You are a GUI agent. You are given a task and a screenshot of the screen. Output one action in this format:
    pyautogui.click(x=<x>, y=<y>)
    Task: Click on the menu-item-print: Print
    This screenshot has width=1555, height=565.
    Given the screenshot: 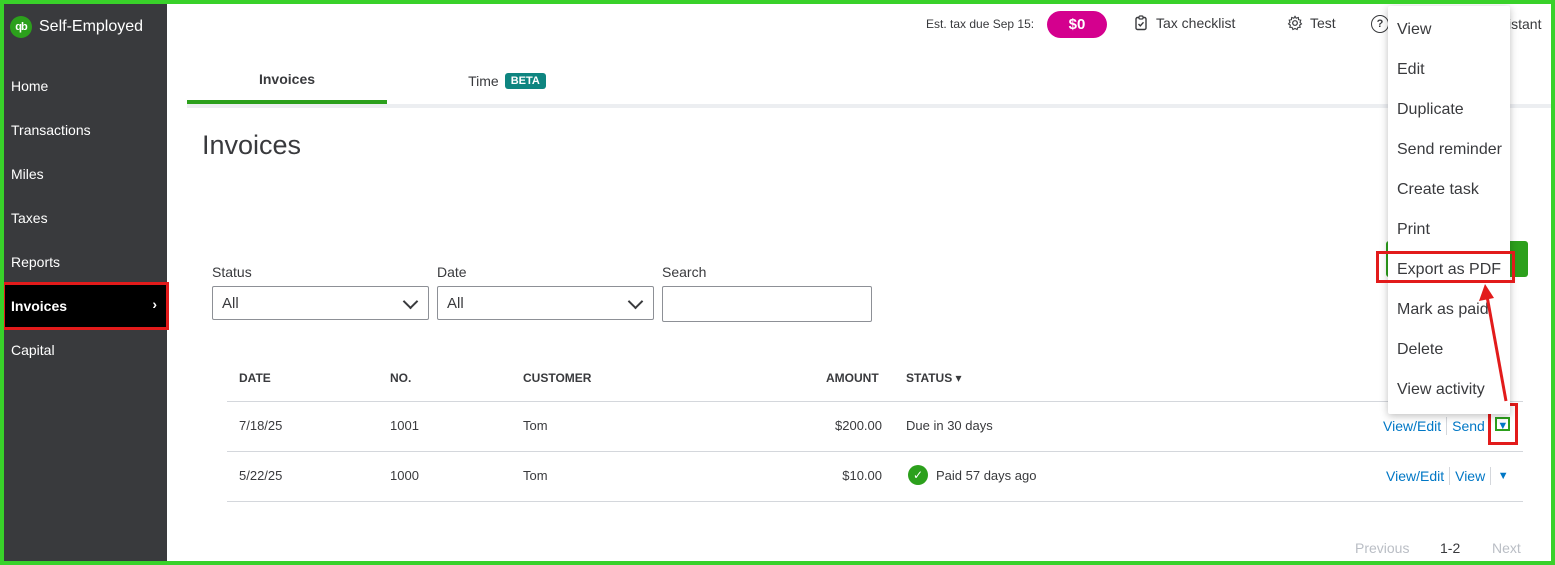 What is the action you would take?
    pyautogui.click(x=1413, y=230)
    